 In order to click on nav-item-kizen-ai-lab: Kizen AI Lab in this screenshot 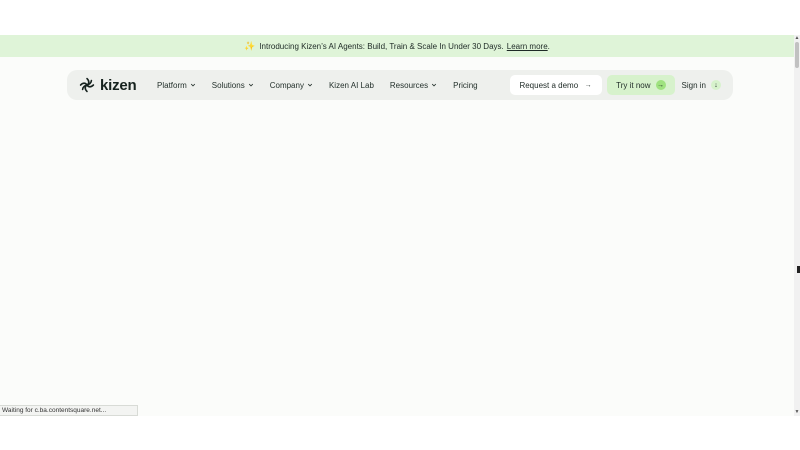, I will do `click(351, 85)`.